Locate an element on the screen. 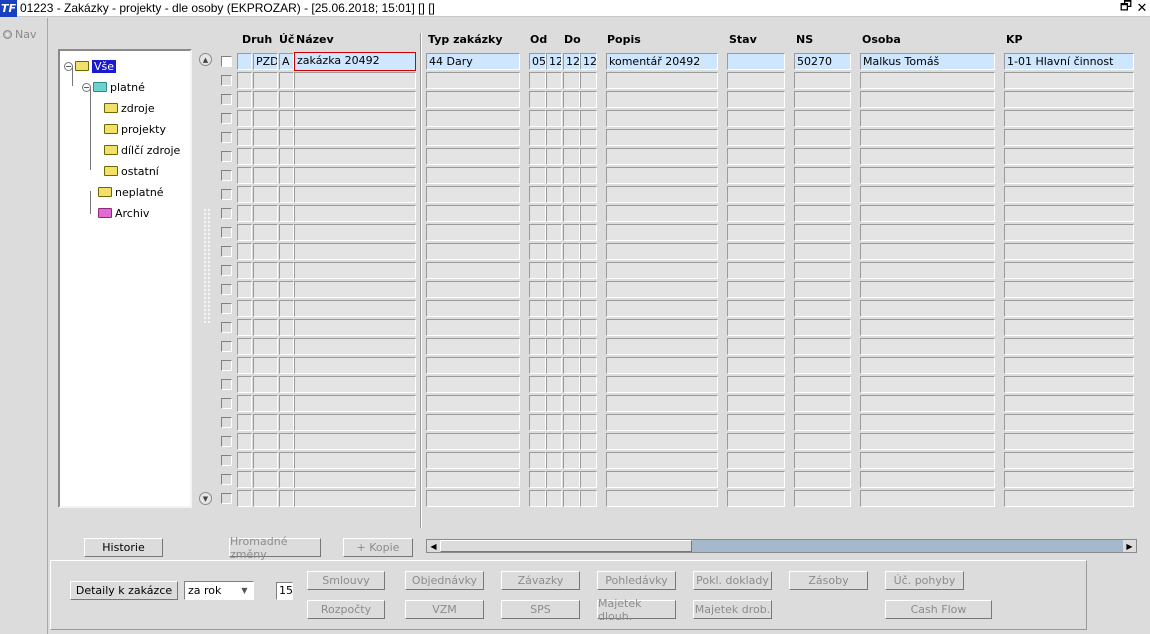  period-number-field: 15 is located at coordinates (284, 591).